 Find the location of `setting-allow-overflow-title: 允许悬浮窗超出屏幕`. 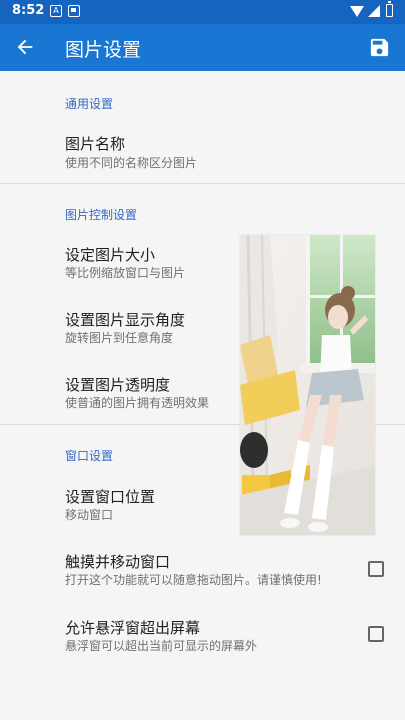

setting-allow-overflow-title: 允许悬浮窗超出屏幕 is located at coordinates (133, 628).